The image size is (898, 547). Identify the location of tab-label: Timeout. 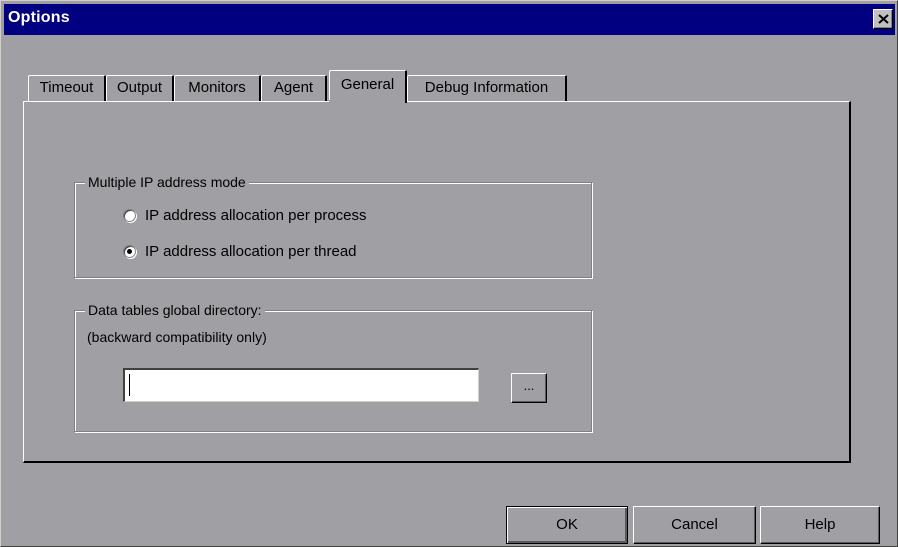
(66, 87).